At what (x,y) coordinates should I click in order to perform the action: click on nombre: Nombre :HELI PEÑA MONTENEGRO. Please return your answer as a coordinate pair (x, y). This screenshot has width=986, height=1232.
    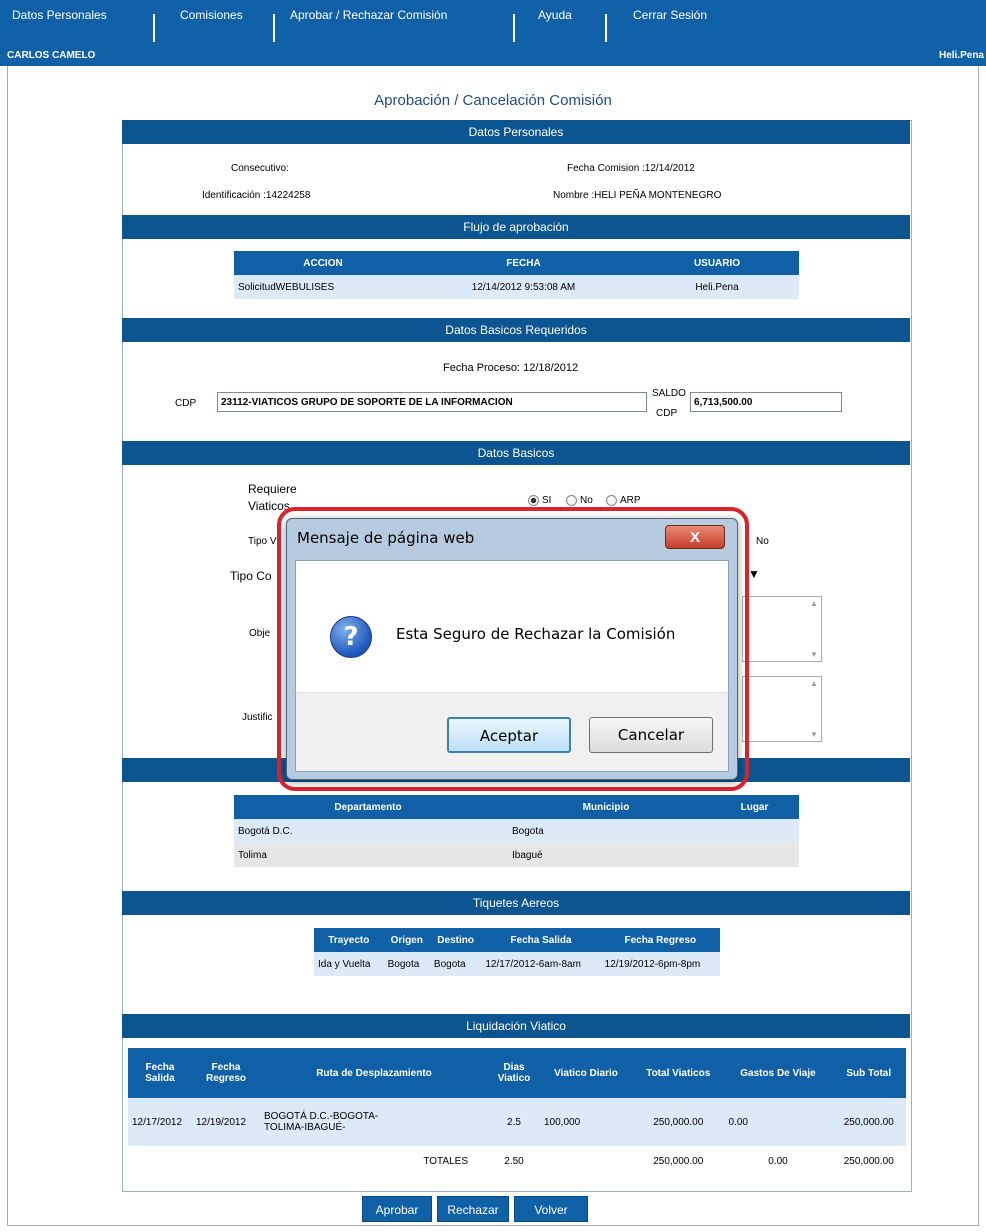
    Looking at the image, I should click on (637, 195).